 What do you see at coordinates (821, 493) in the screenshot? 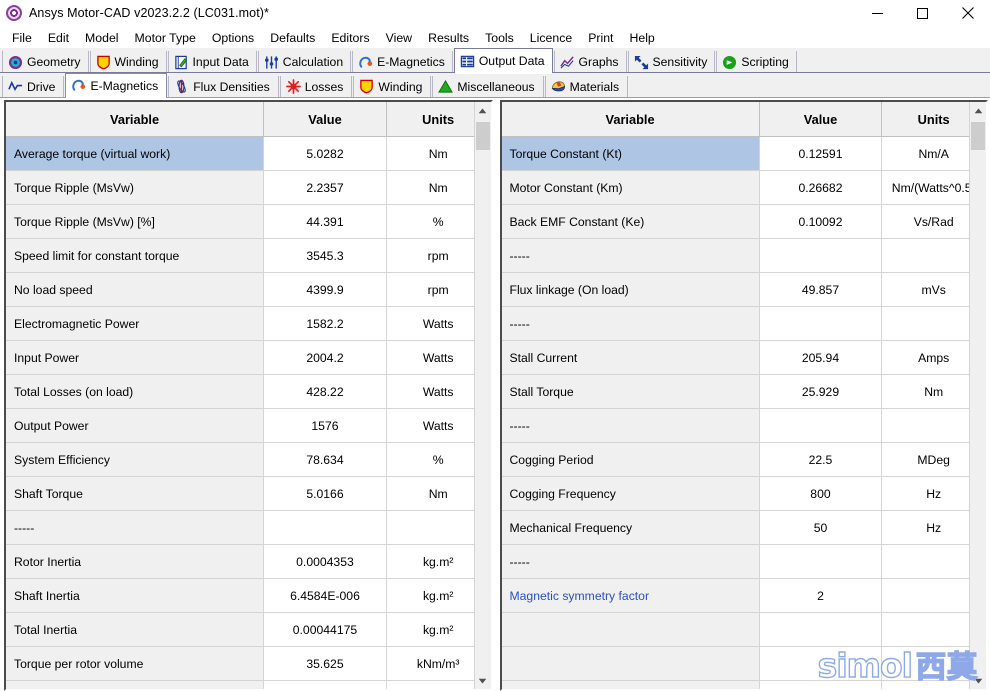
I see `cell-value: 800` at bounding box center [821, 493].